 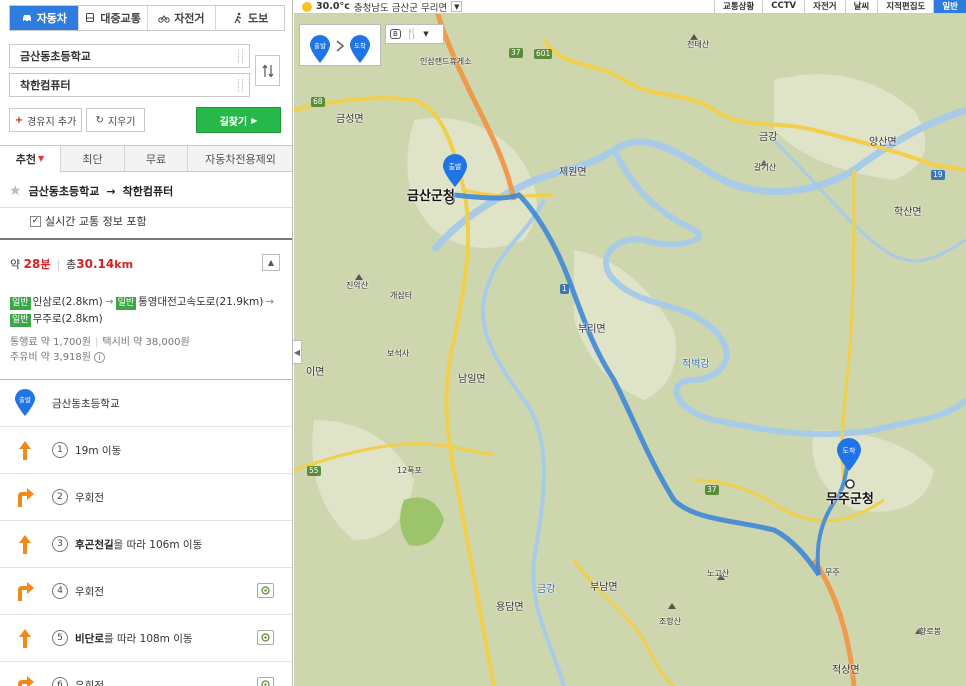 I want to click on realtime-traffic-option: ✓ 실시간 교통 정보 포함, so click(x=88, y=221).